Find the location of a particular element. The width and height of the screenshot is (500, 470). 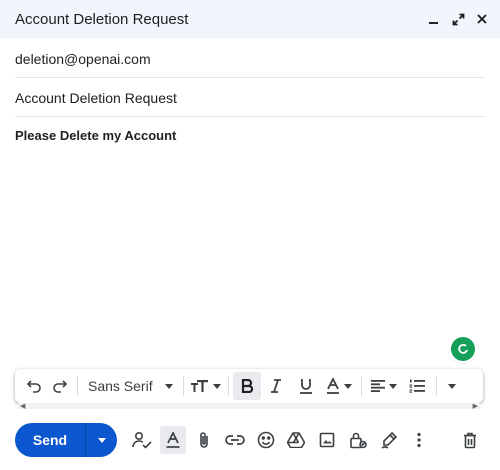

send-group: Send is located at coordinates (66, 440).